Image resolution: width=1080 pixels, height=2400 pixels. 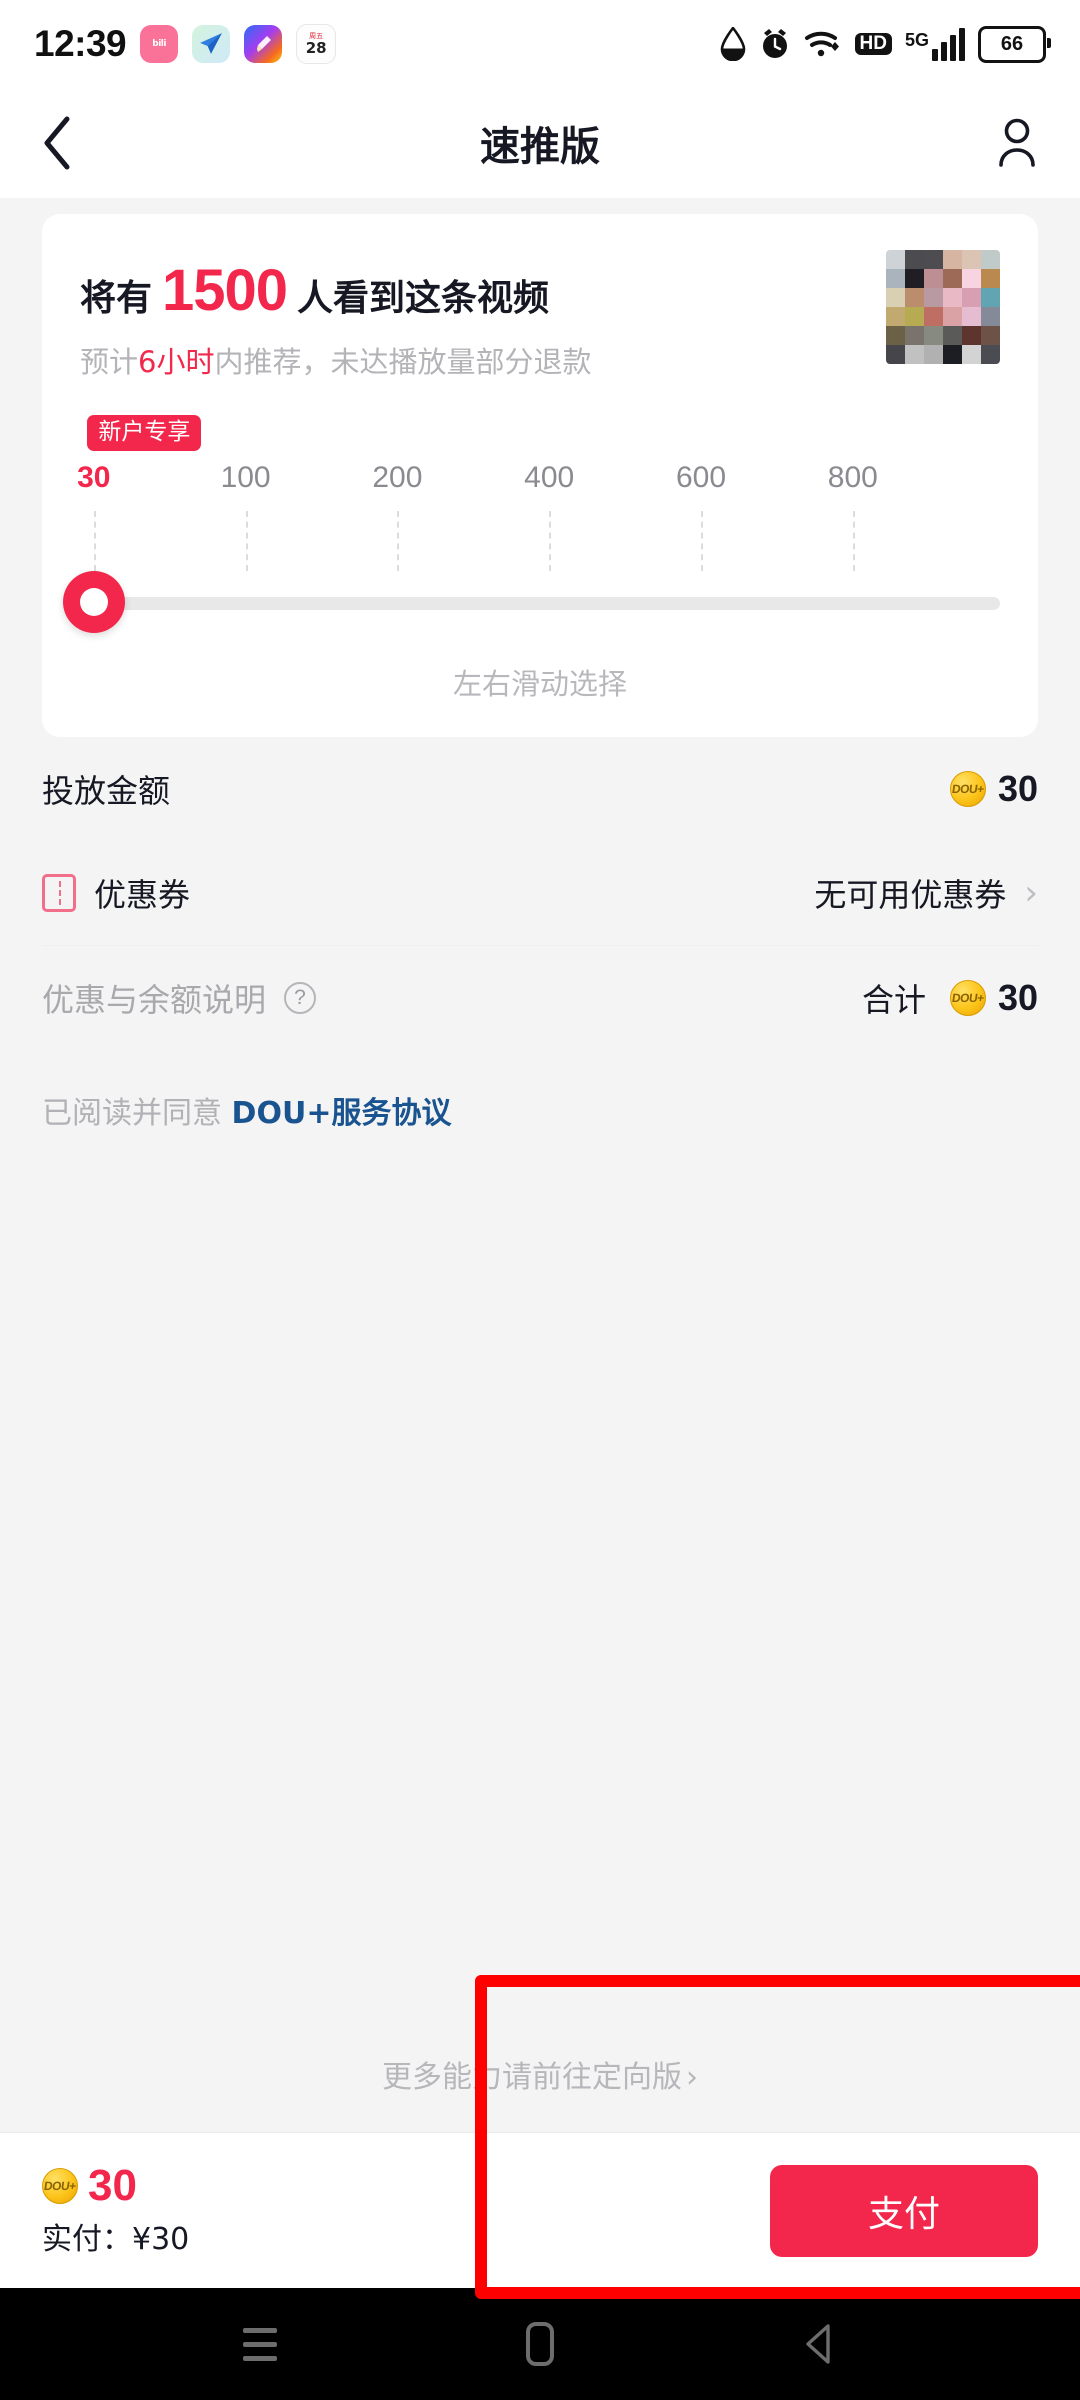 I want to click on new-user-badge: 新户专享, so click(x=144, y=433).